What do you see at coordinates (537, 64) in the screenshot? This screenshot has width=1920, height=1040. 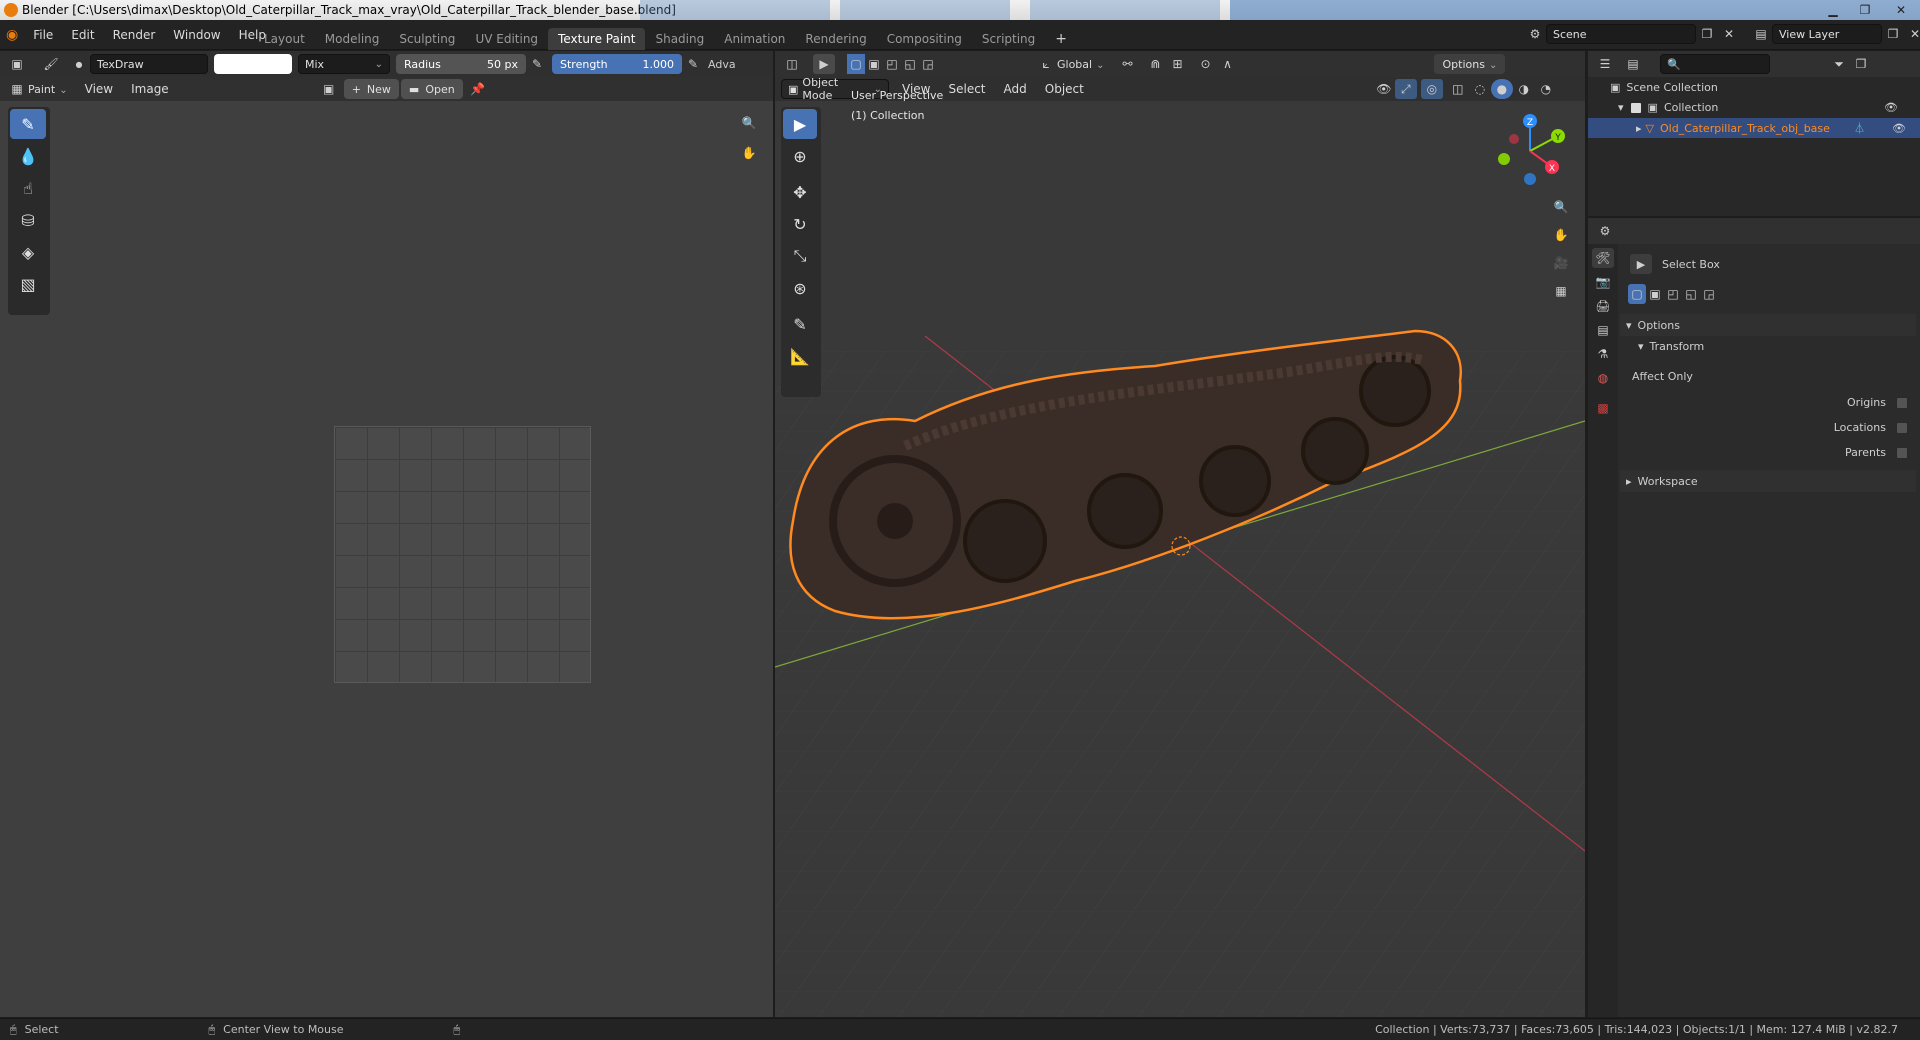 I see `radius-pressure-icon: ✎` at bounding box center [537, 64].